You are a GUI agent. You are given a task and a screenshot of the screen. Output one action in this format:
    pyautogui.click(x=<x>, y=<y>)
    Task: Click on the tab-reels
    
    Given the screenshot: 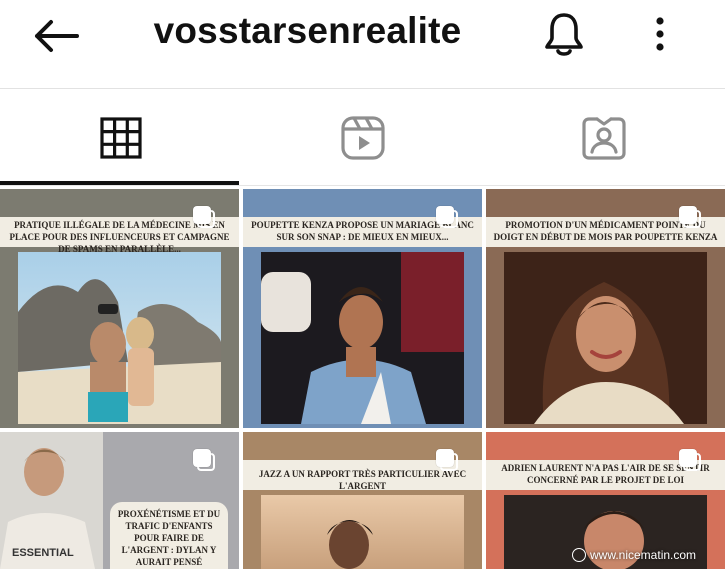 What is the action you would take?
    pyautogui.click(x=363, y=137)
    